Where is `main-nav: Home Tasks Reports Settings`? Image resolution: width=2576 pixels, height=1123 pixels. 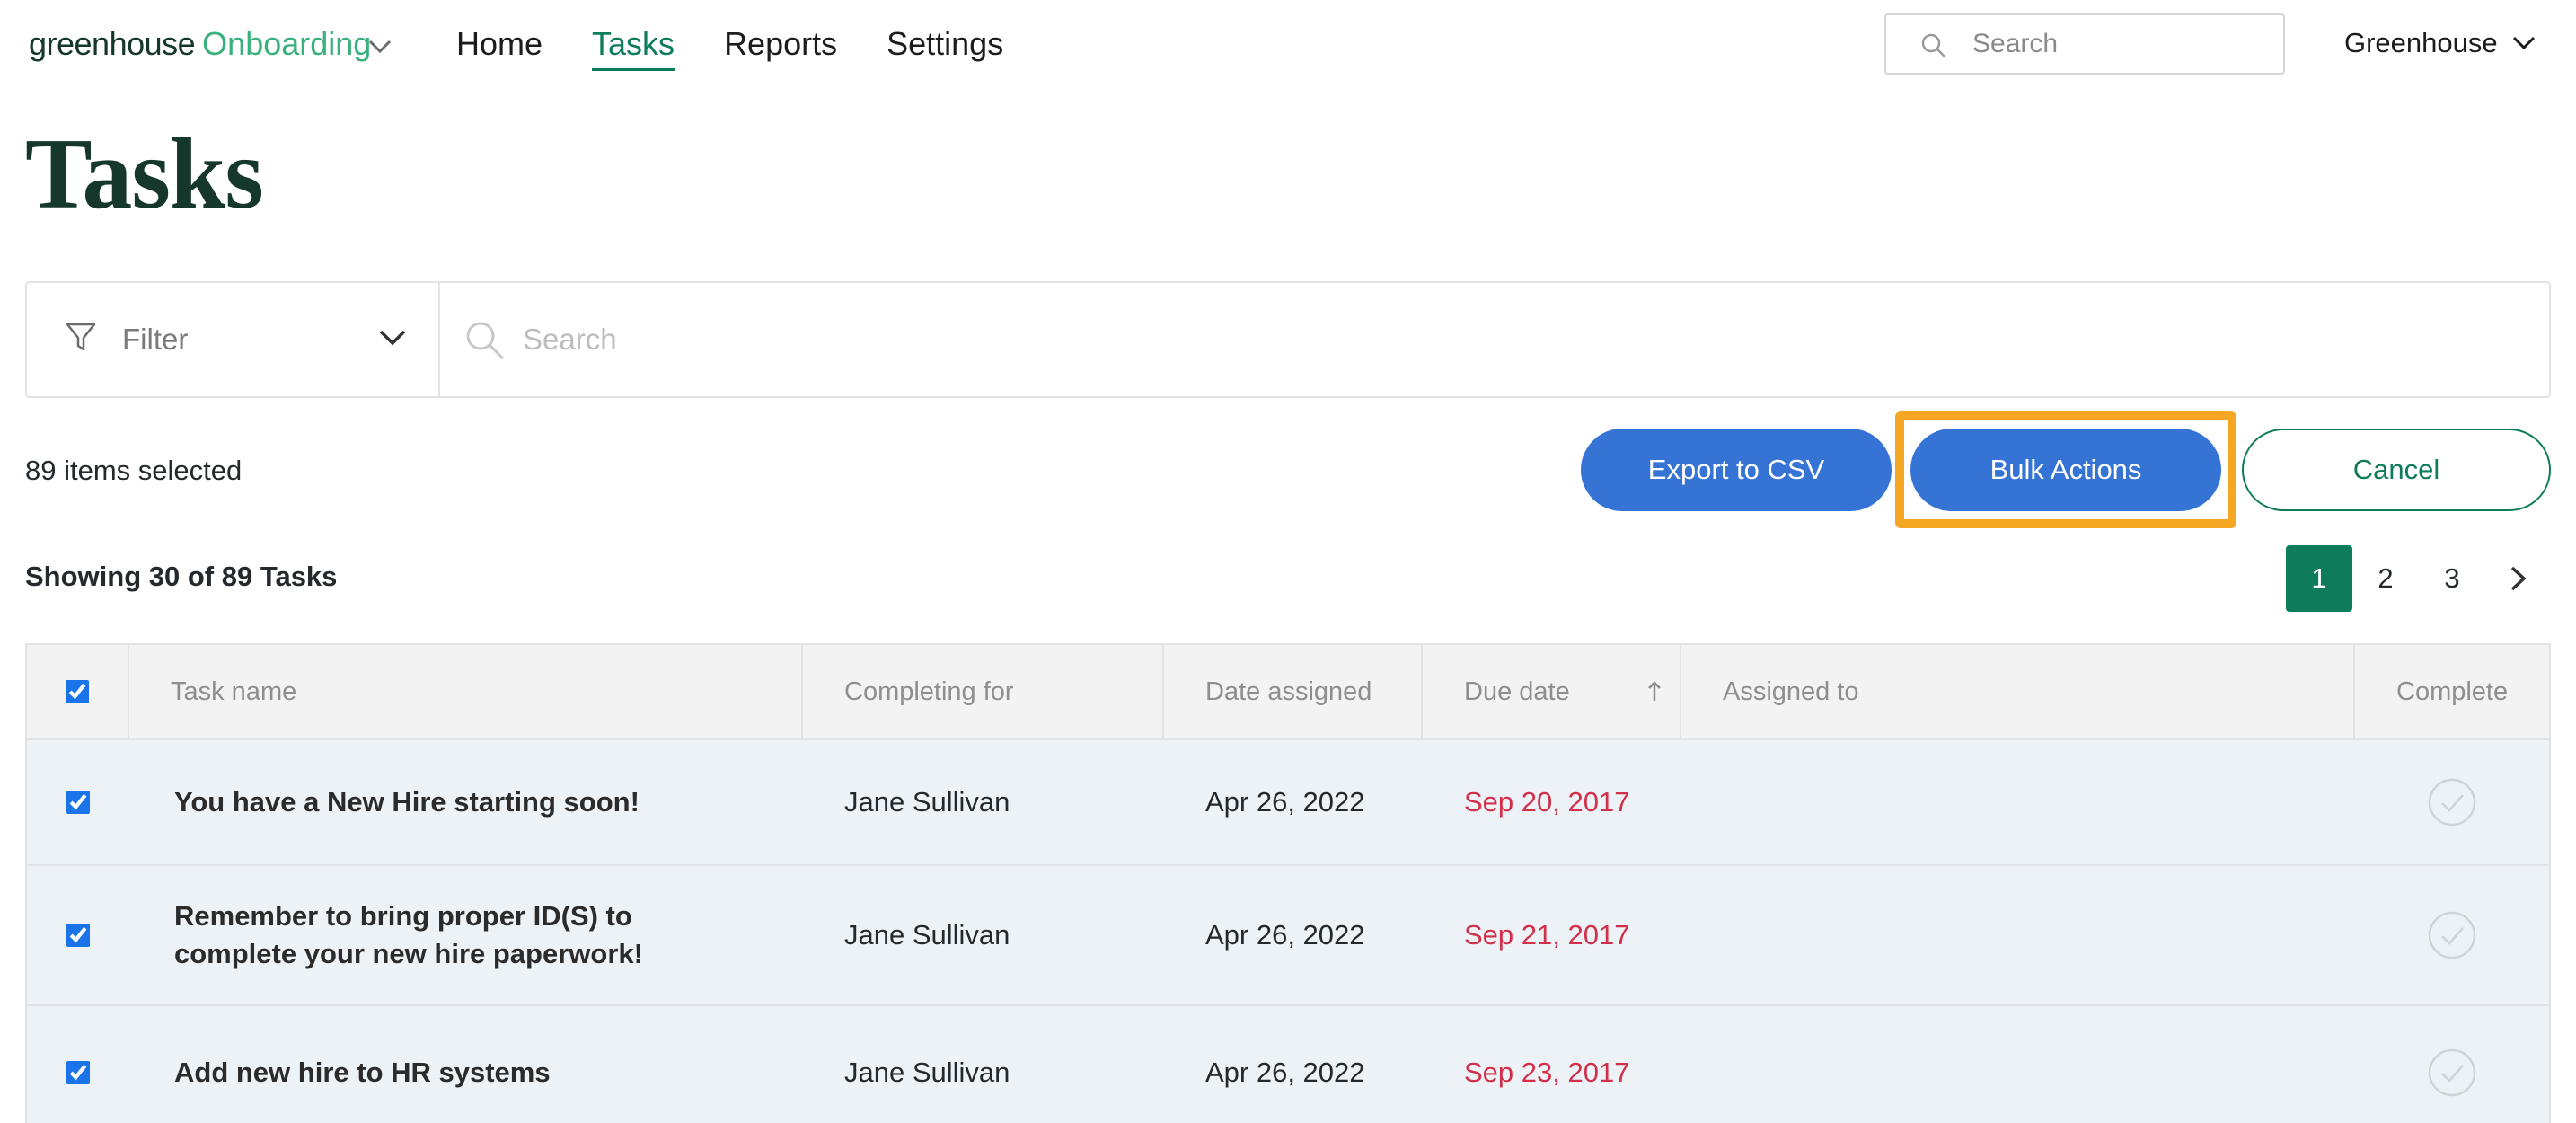
main-nav: Home Tasks Reports Settings is located at coordinates (729, 48).